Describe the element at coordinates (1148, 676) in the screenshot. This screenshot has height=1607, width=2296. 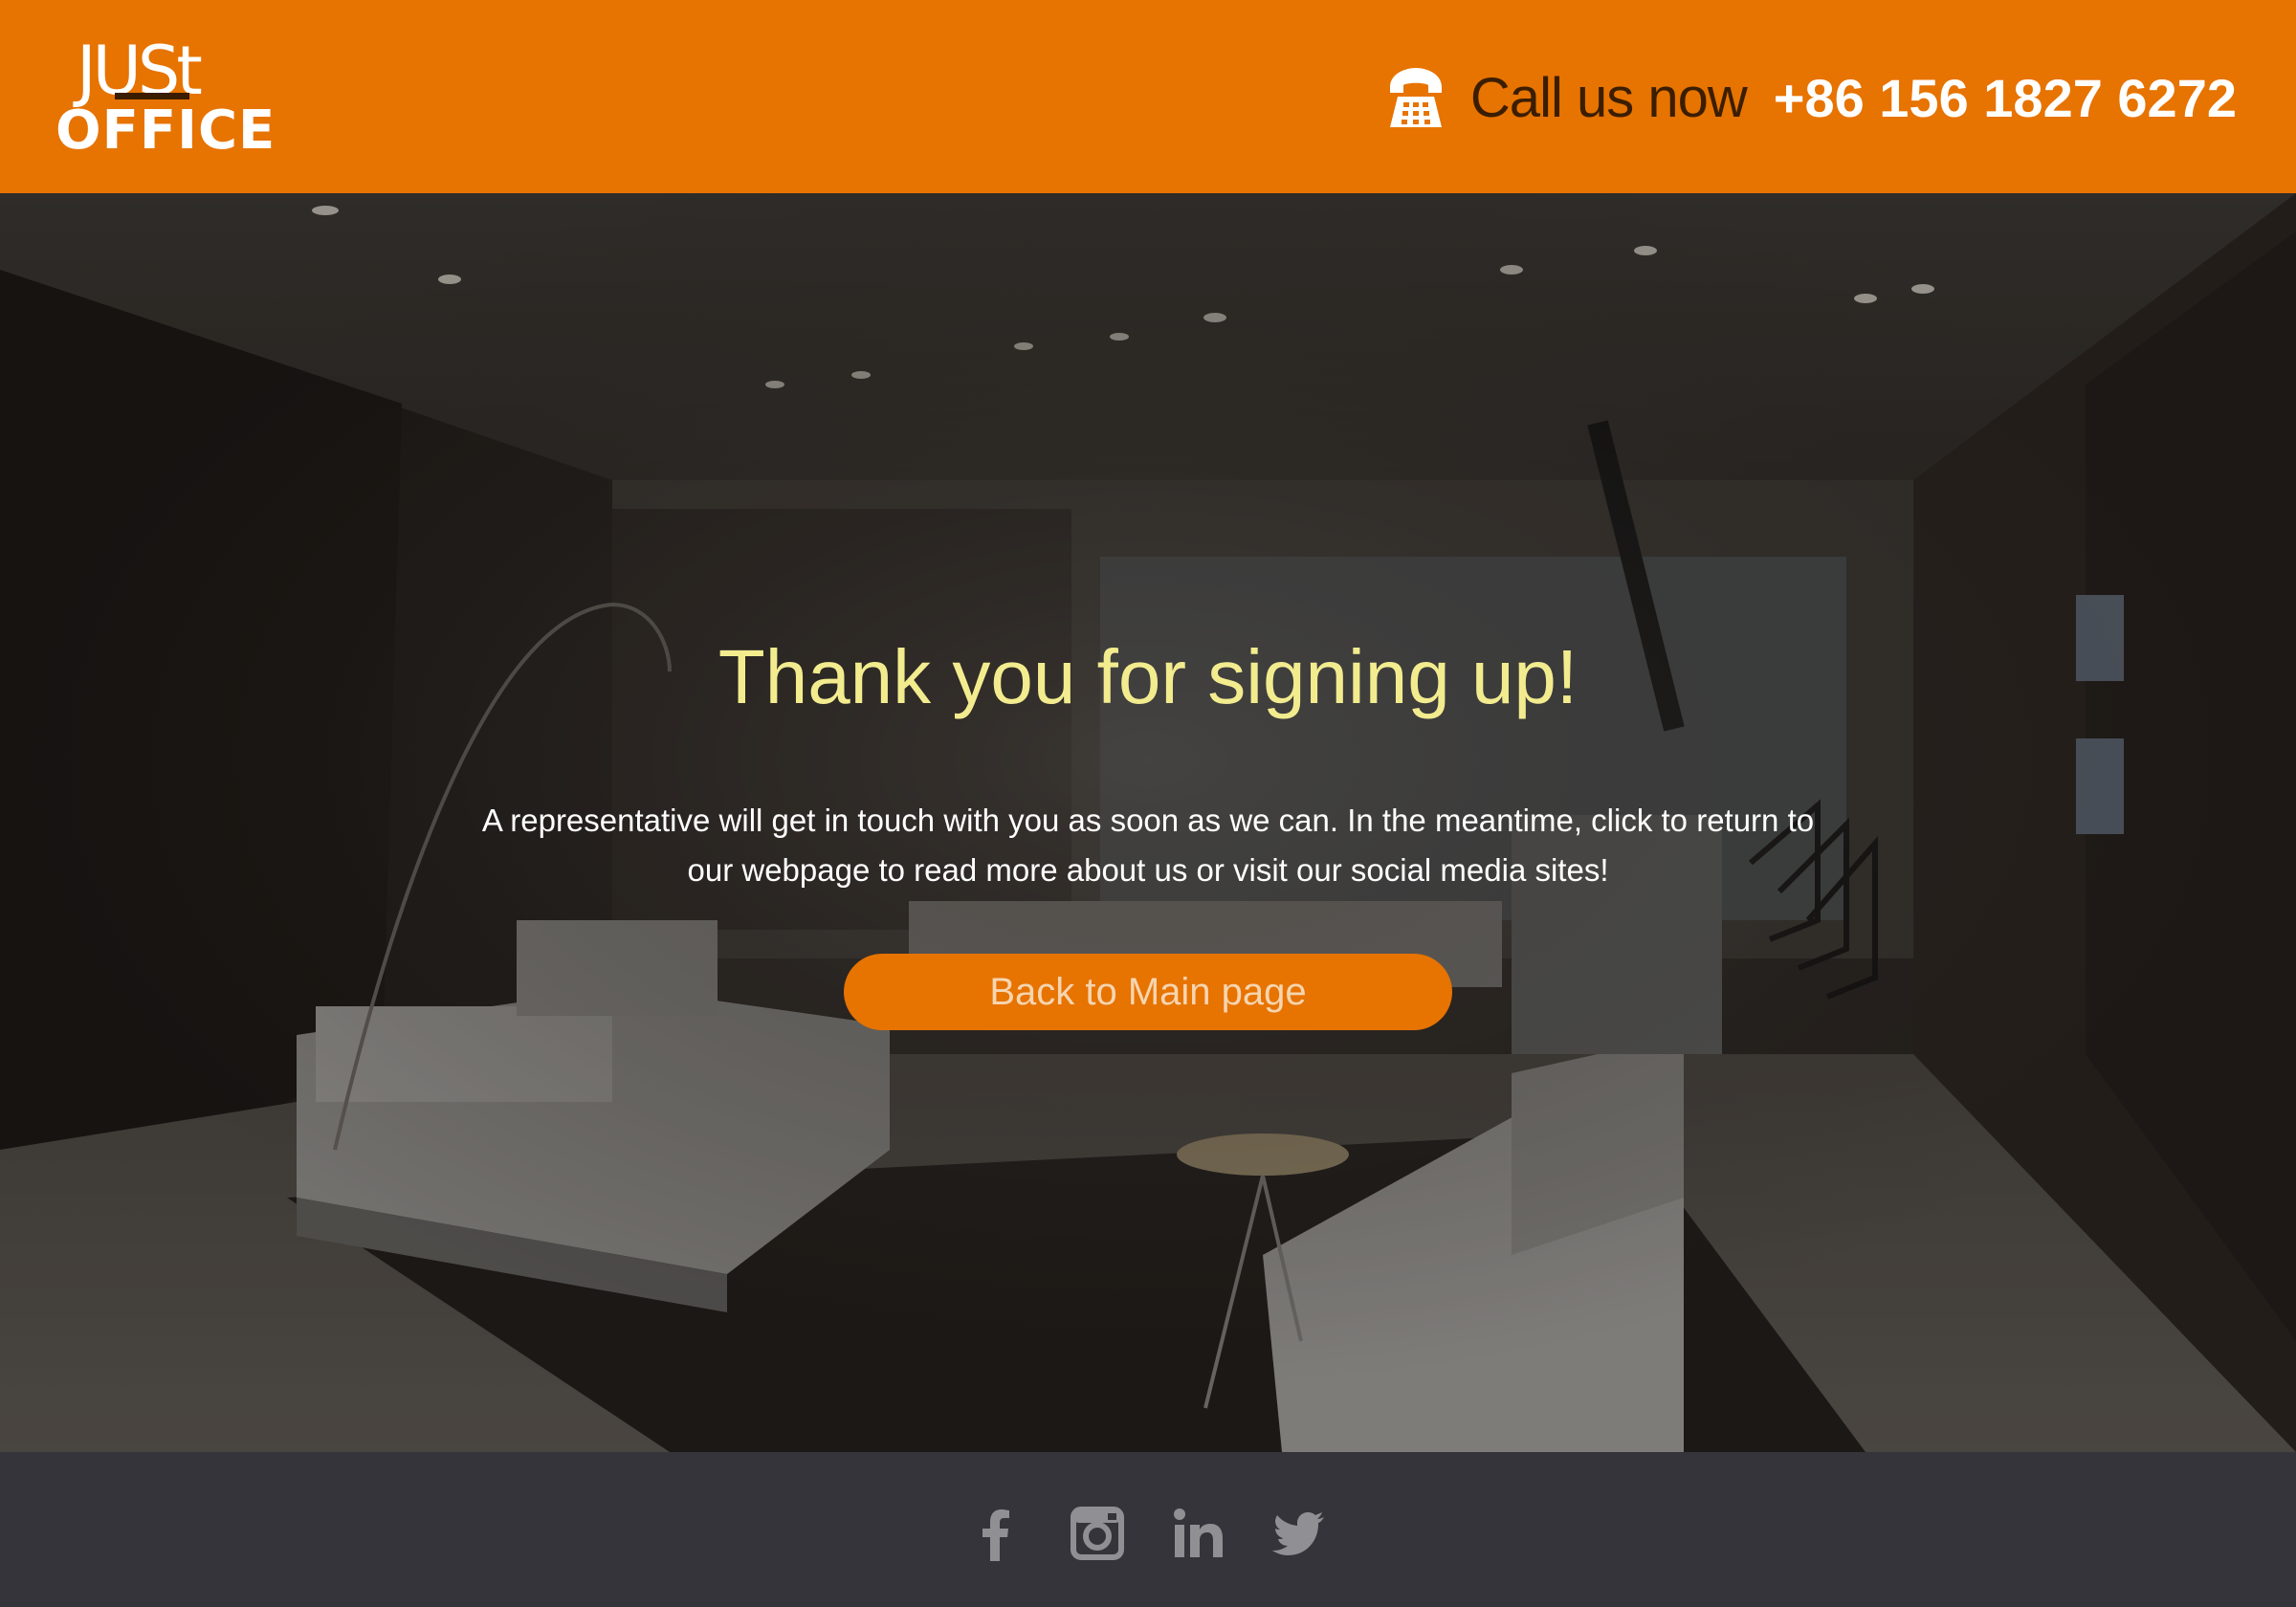
I see `page-title: Thank you for signing up!` at that location.